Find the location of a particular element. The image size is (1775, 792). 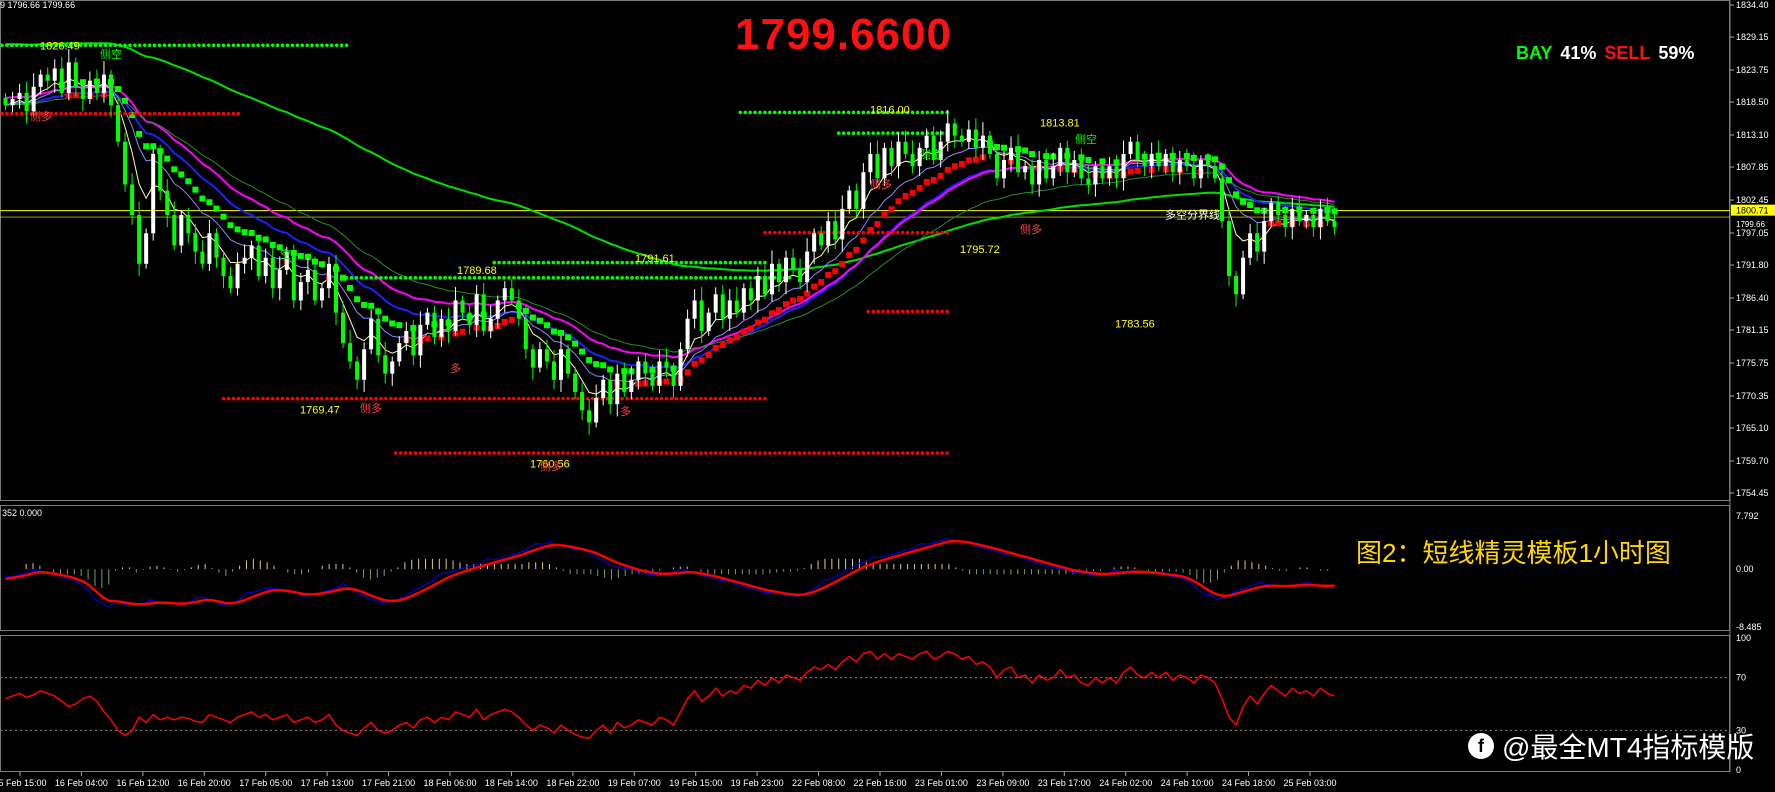

price-tick-label: 1786.40 is located at coordinates (1752, 298).